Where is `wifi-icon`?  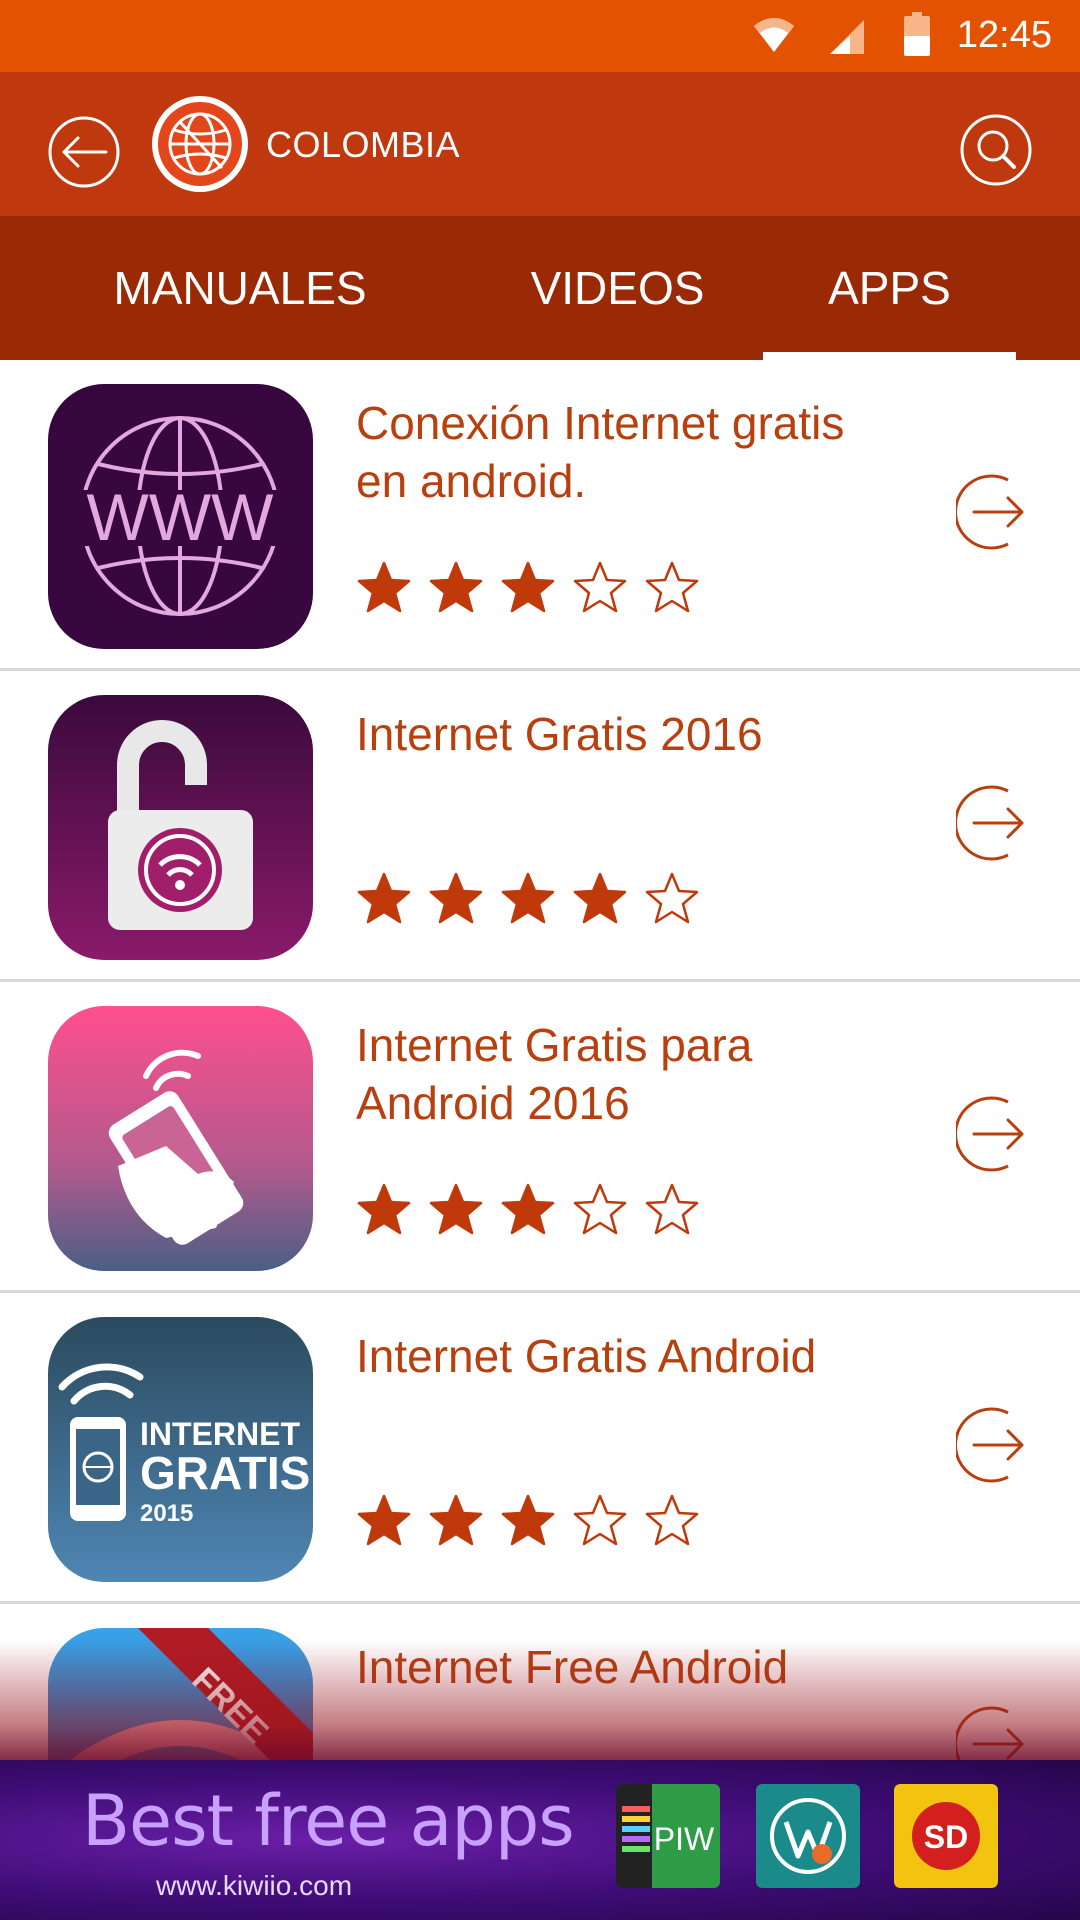
wifi-icon is located at coordinates (774, 35).